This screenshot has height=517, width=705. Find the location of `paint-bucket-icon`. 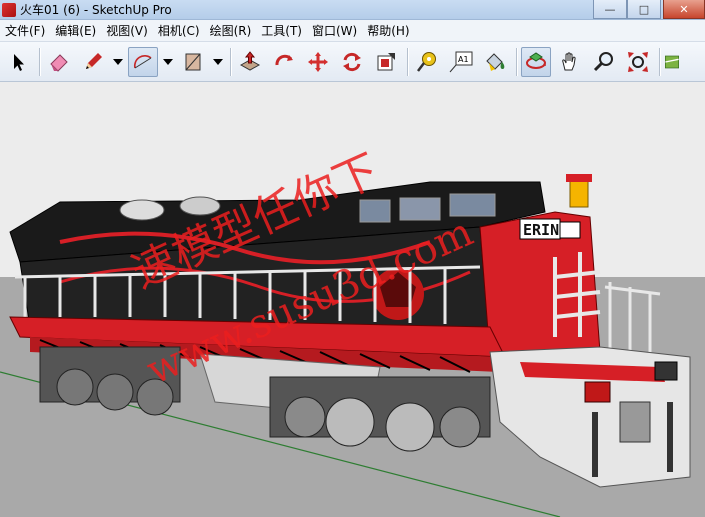

paint-bucket-icon is located at coordinates (495, 61).